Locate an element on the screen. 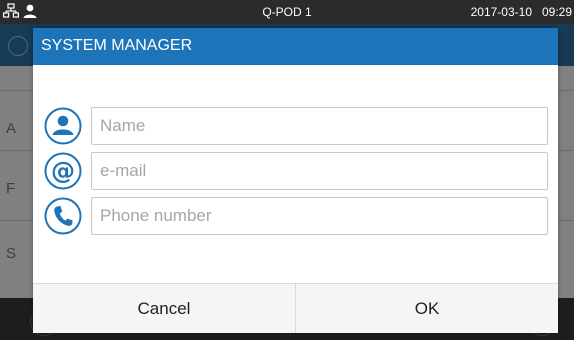 The image size is (574, 340). ok-button: OK is located at coordinates (427, 308).